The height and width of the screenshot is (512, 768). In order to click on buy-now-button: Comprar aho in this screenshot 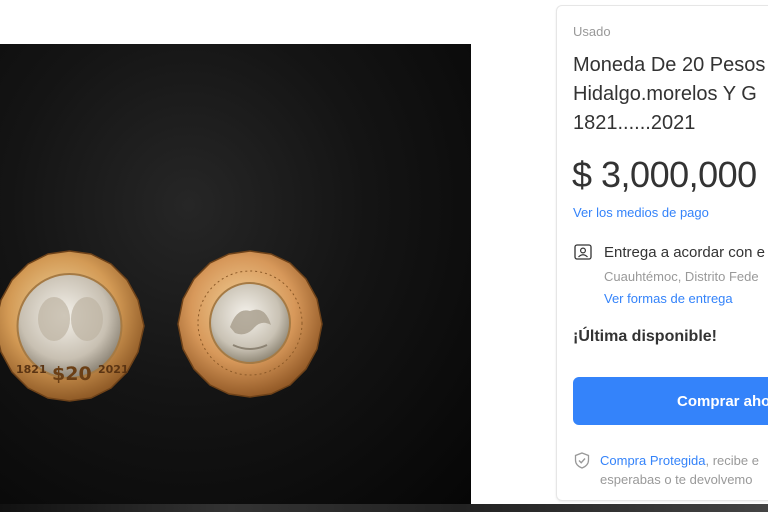, I will do `click(670, 401)`.